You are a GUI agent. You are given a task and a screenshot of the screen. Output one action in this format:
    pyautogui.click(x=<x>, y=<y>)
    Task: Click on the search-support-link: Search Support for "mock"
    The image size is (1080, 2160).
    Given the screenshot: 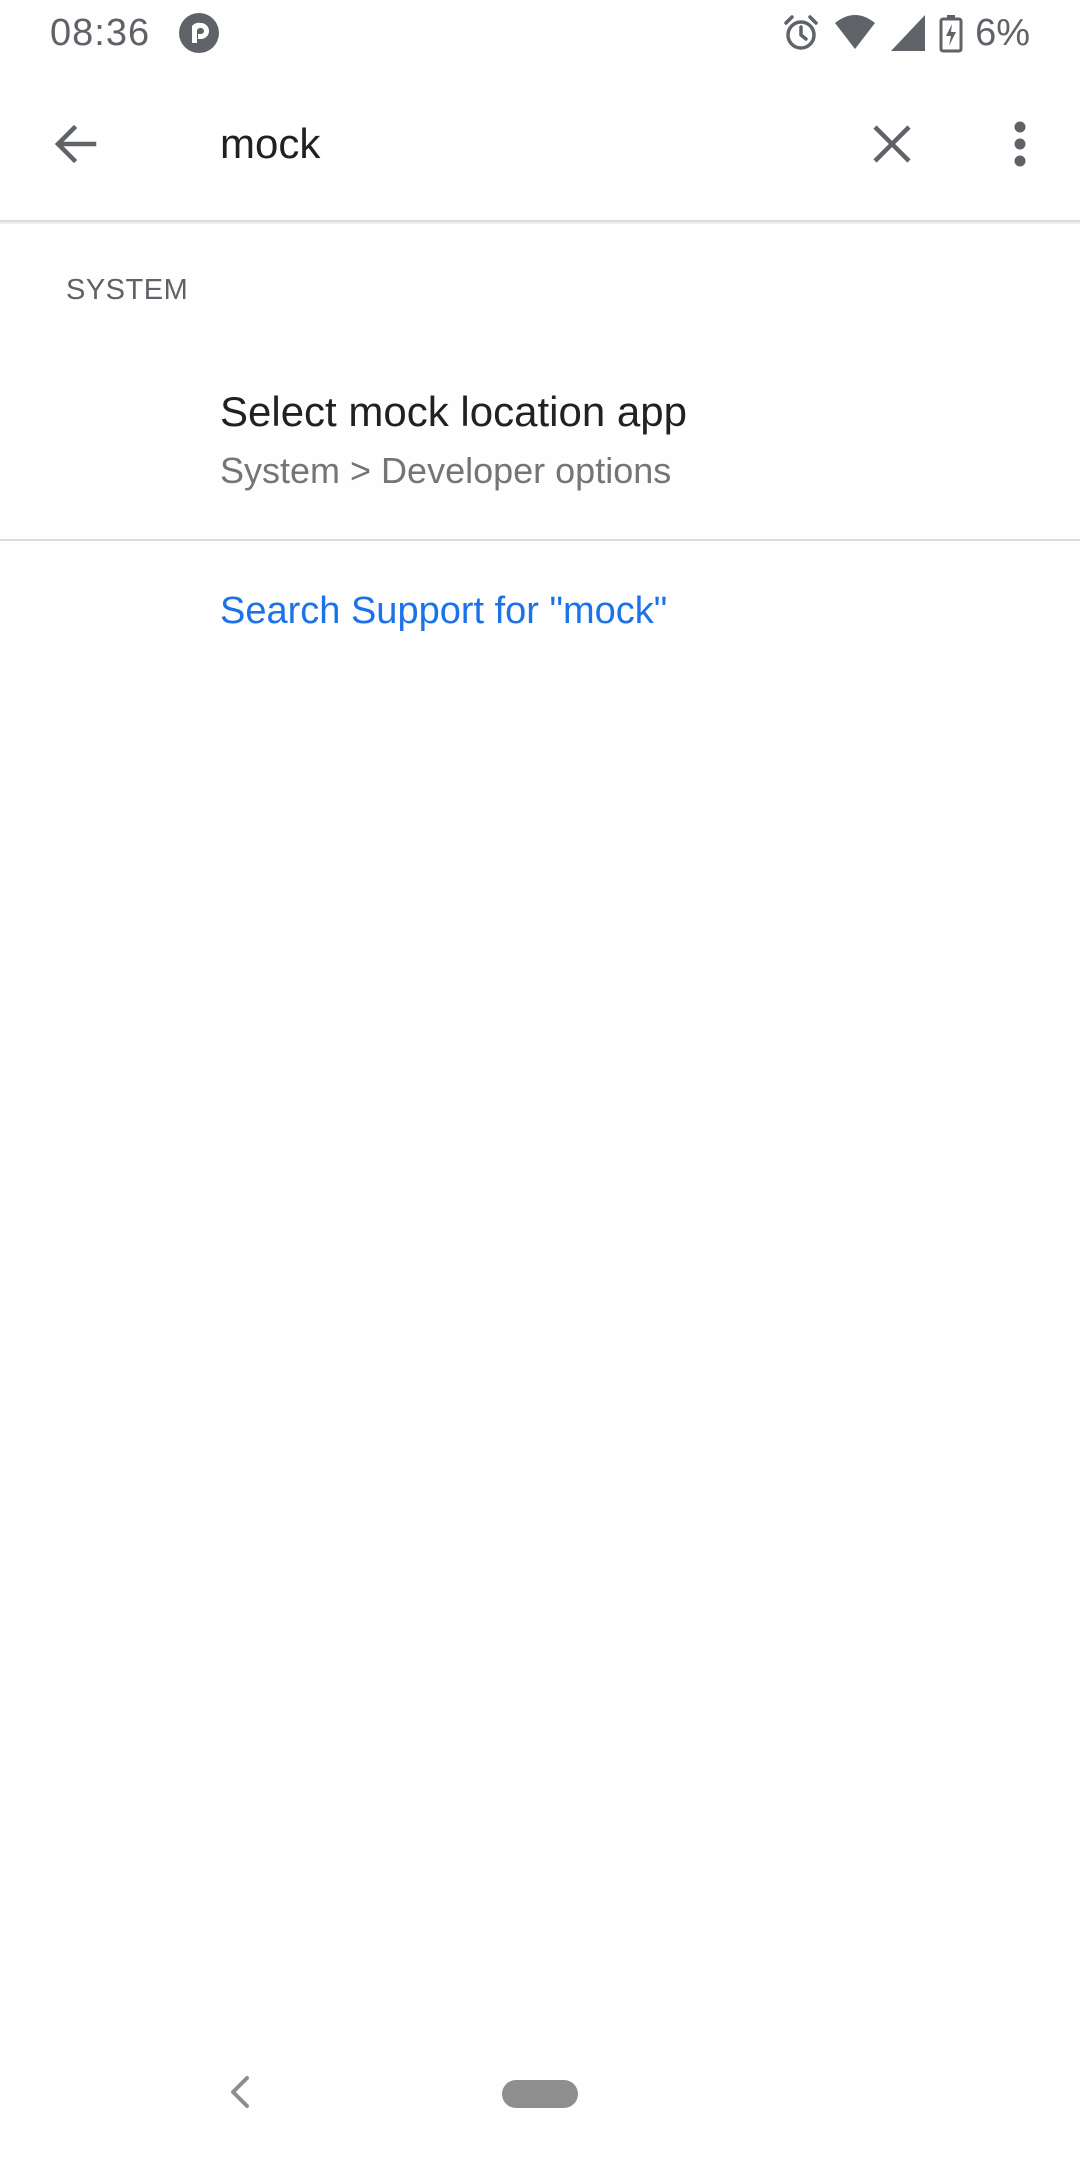 What is the action you would take?
    pyautogui.click(x=443, y=611)
    